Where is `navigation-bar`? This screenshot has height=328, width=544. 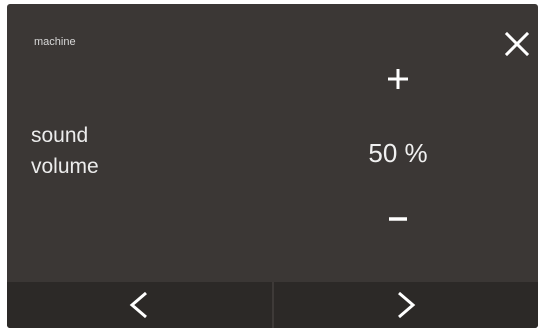
navigation-bar is located at coordinates (272, 305).